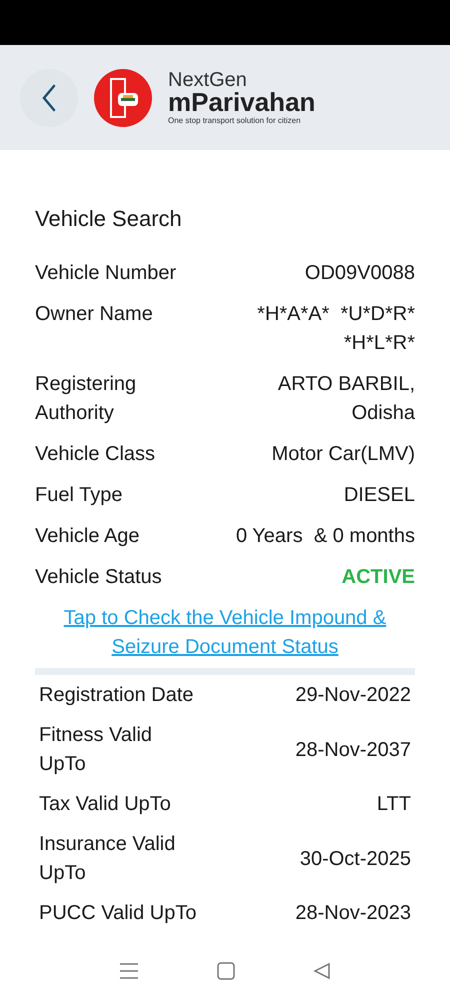  What do you see at coordinates (106, 273) in the screenshot?
I see `field-label: Vehicle Number` at bounding box center [106, 273].